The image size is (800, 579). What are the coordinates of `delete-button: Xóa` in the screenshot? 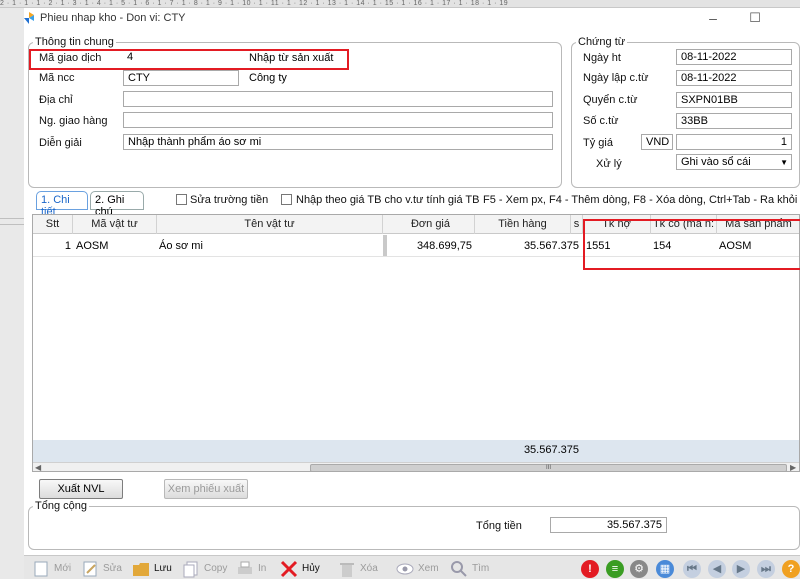 It's located at (360, 568).